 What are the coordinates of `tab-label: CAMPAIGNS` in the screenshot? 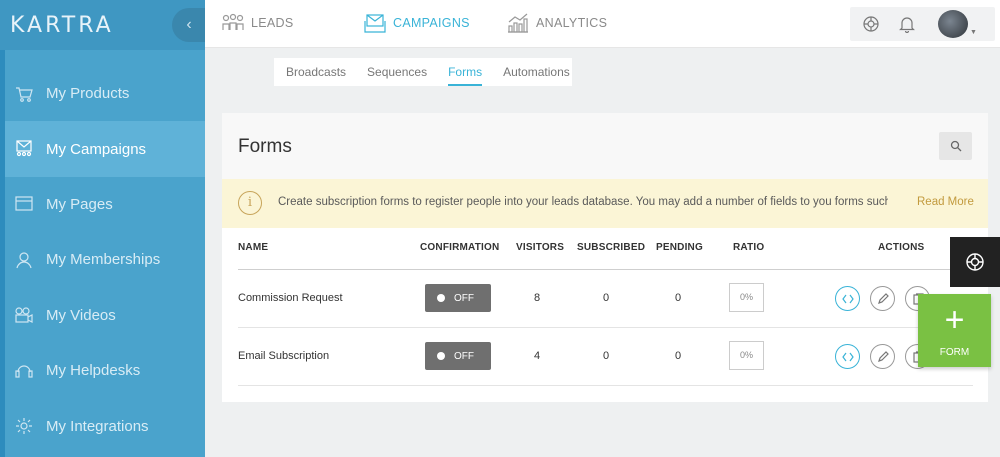 It's located at (431, 23).